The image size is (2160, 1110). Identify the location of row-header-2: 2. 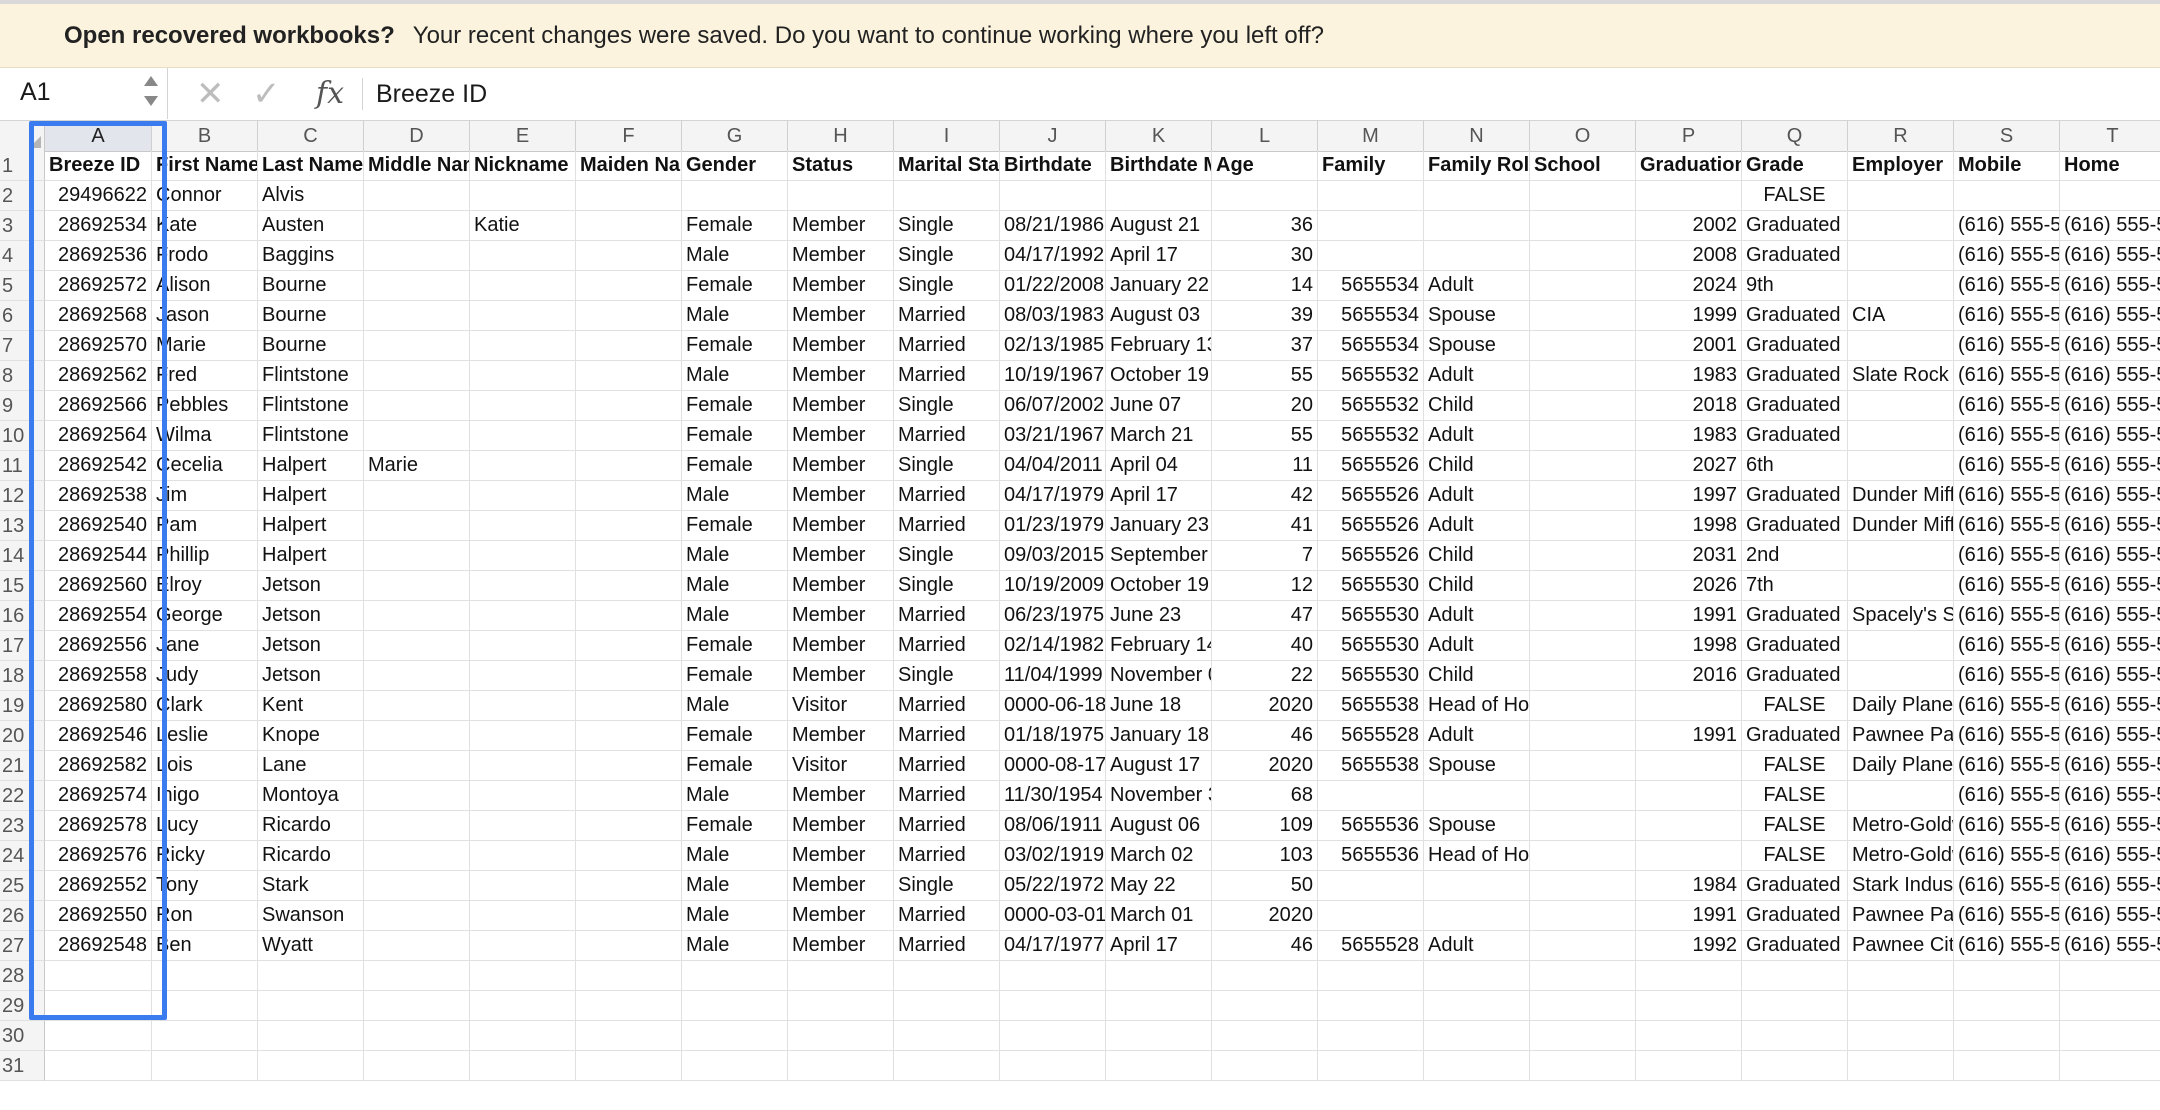
(22, 196).